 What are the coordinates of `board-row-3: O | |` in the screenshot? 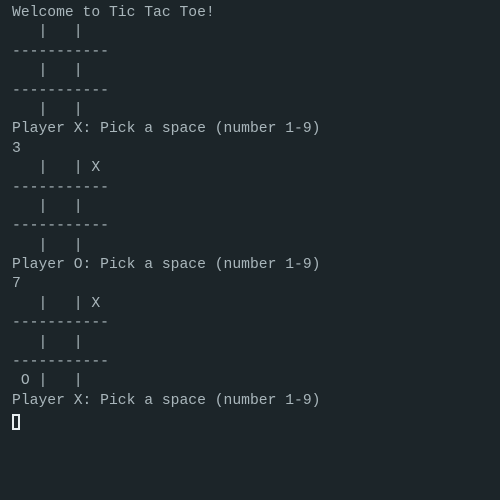 It's located at (47, 381).